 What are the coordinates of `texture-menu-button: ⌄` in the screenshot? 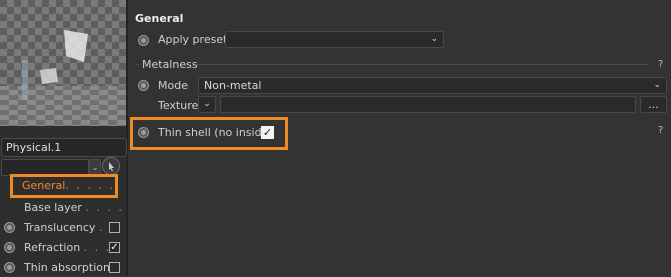 It's located at (207, 104).